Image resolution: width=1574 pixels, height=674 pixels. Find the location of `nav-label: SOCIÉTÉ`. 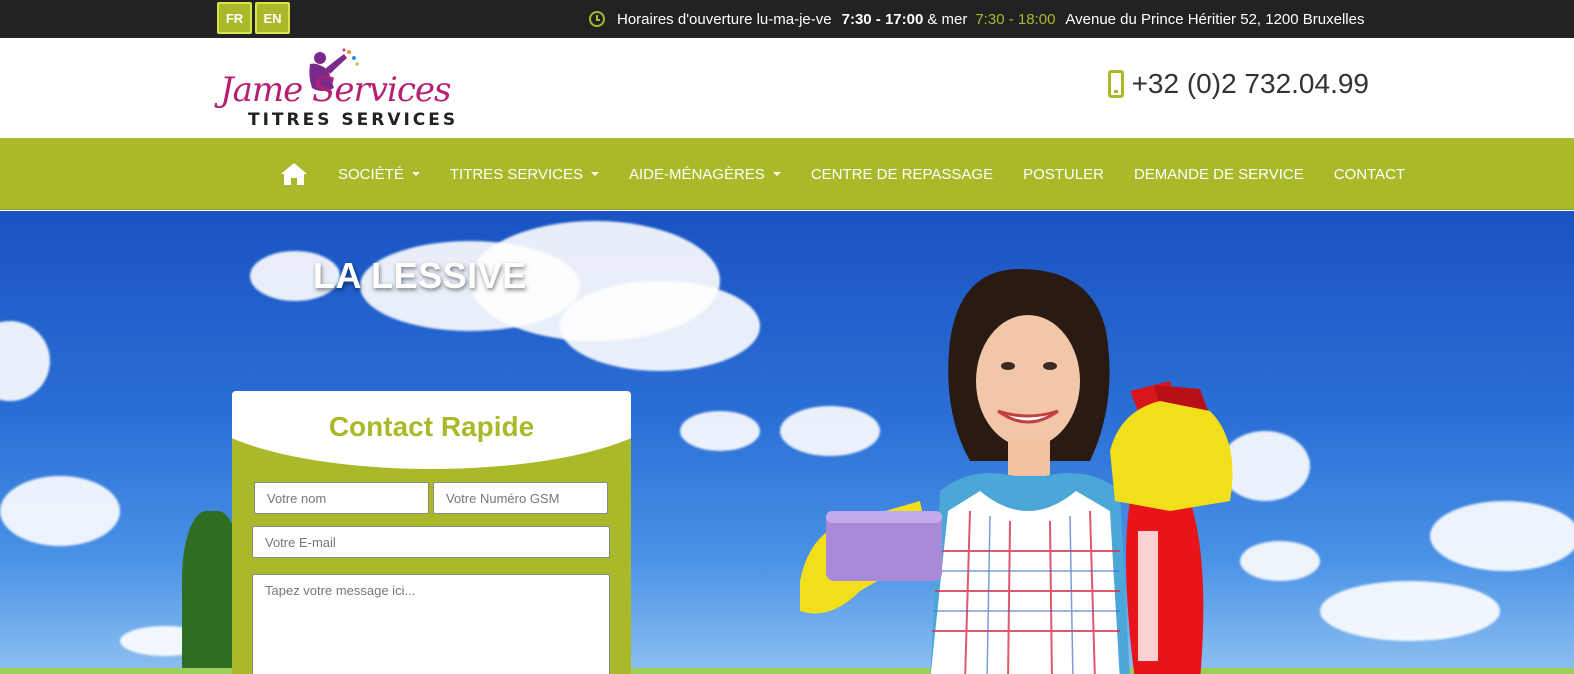

nav-label: SOCIÉTÉ is located at coordinates (371, 174).